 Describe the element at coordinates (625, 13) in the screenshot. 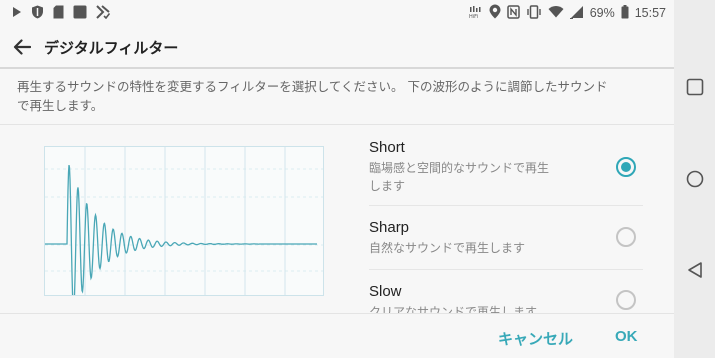

I see `battery-icon` at that location.